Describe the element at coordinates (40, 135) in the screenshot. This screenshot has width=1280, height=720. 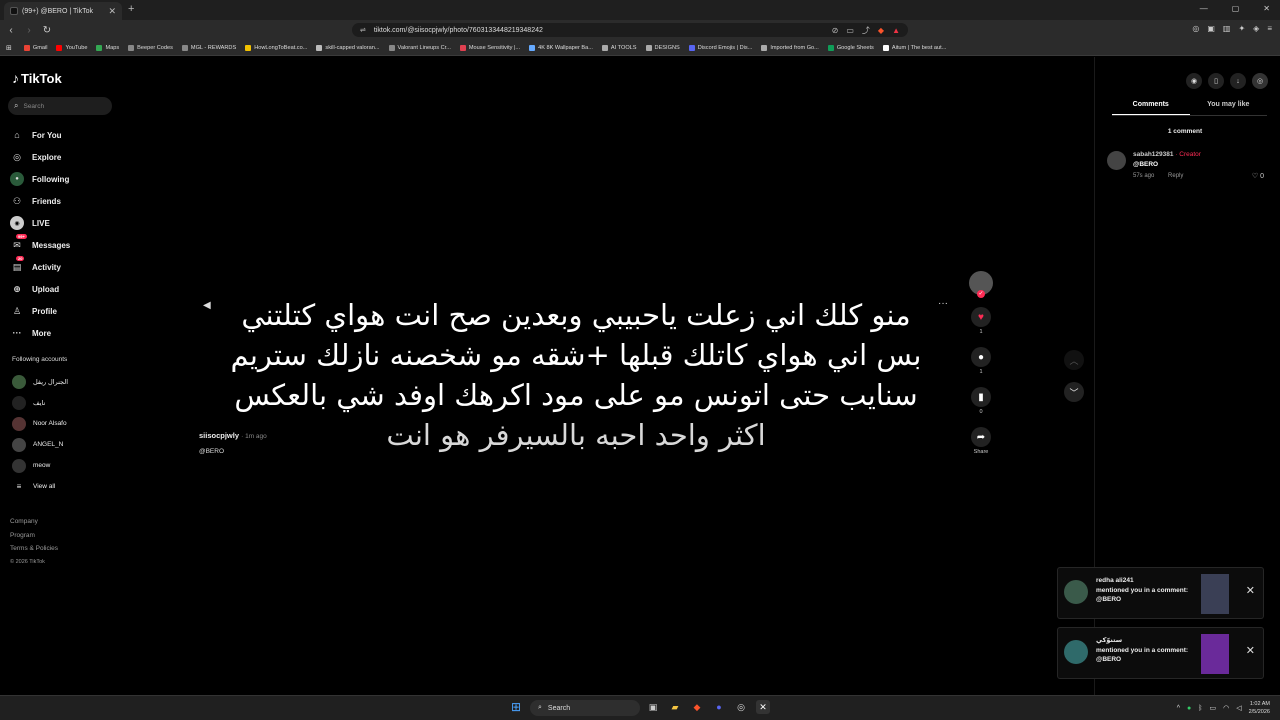
I see `sidebar-item-for-you: ⌂ For You` at that location.